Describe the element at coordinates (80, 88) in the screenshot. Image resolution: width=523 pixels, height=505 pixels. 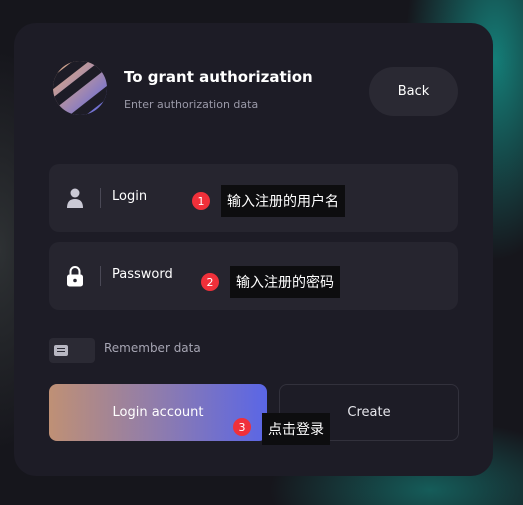
I see `globe-logo-icon` at that location.